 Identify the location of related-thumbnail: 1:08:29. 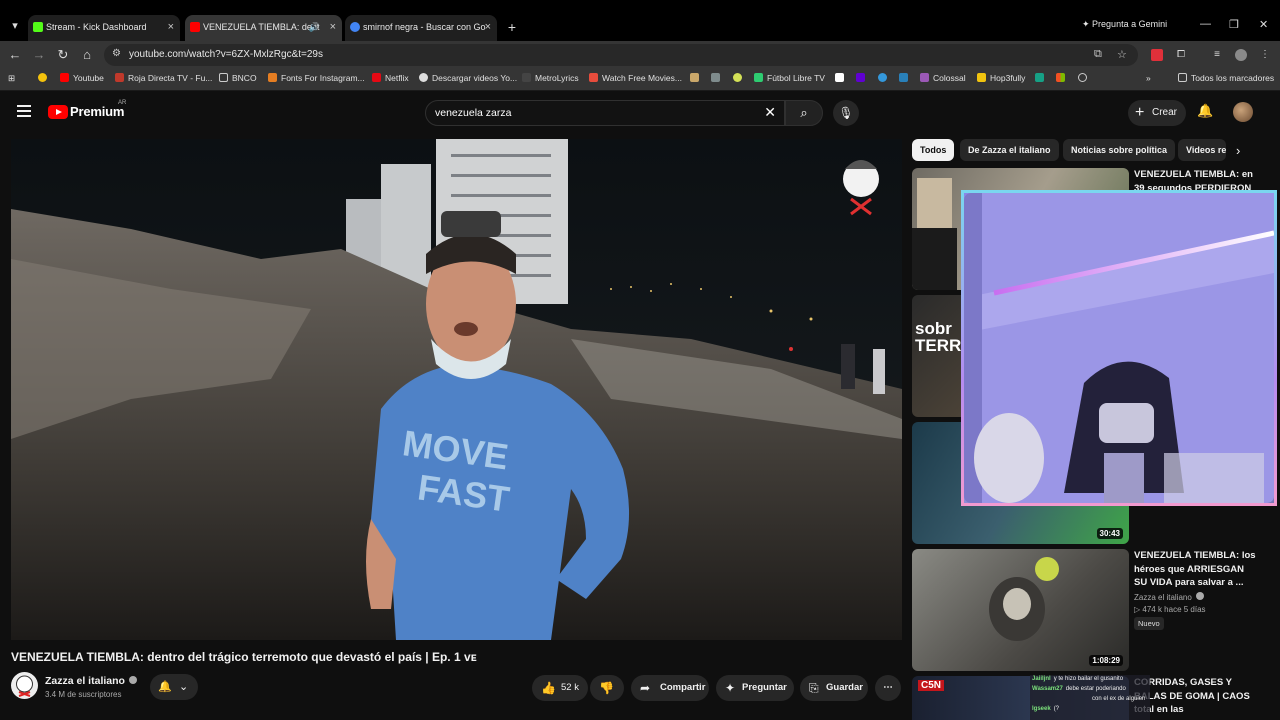
(1020, 610).